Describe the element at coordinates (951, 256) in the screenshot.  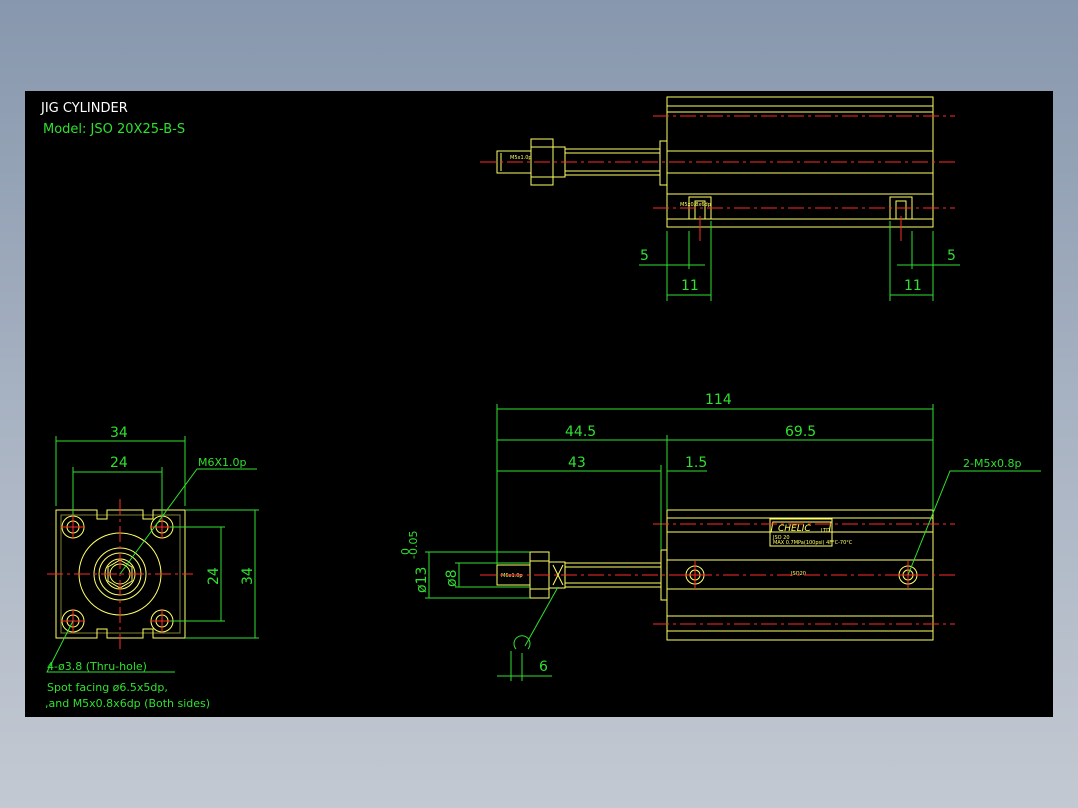
I see `top-dim-right-5: 5` at that location.